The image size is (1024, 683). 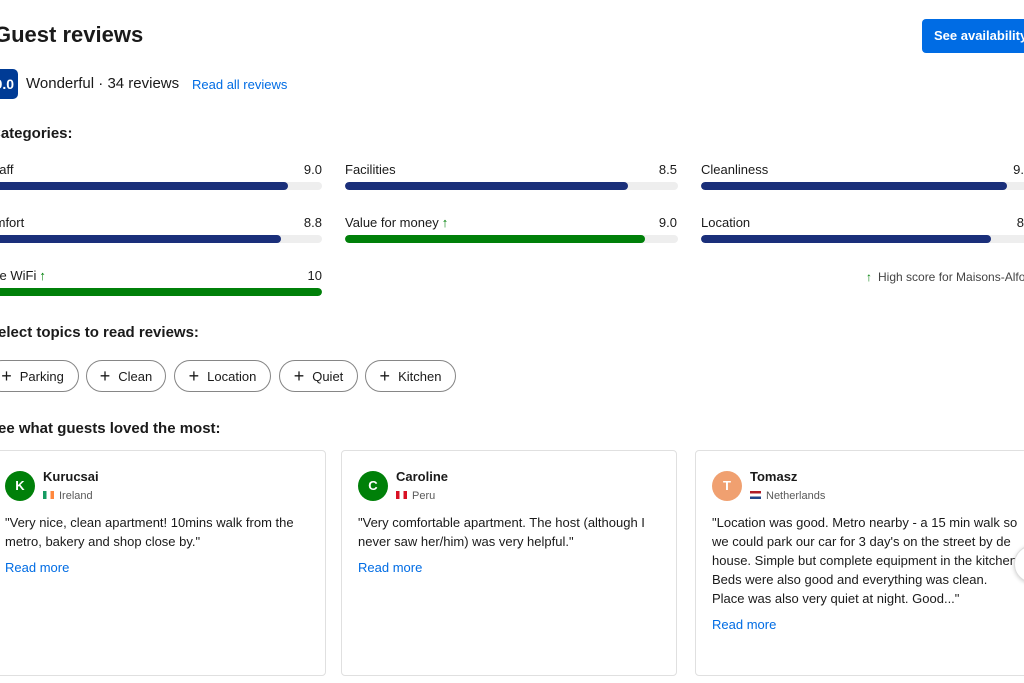 I want to click on reviewer-country: Ireland, so click(x=68, y=496).